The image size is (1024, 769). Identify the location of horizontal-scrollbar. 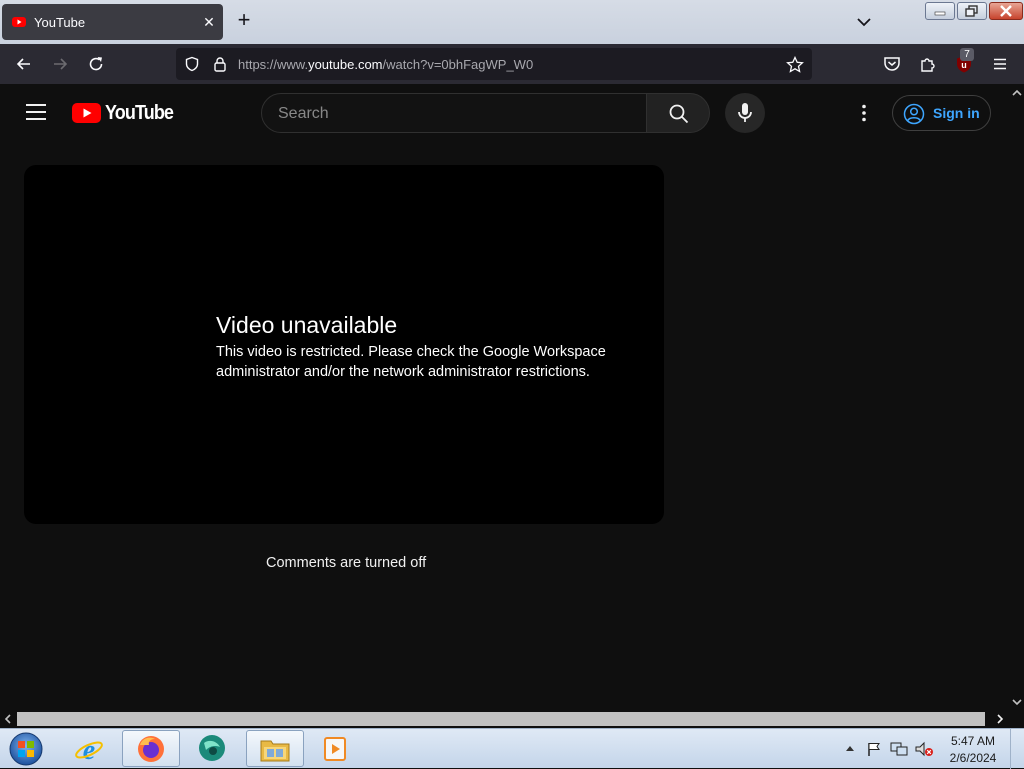
(505, 719).